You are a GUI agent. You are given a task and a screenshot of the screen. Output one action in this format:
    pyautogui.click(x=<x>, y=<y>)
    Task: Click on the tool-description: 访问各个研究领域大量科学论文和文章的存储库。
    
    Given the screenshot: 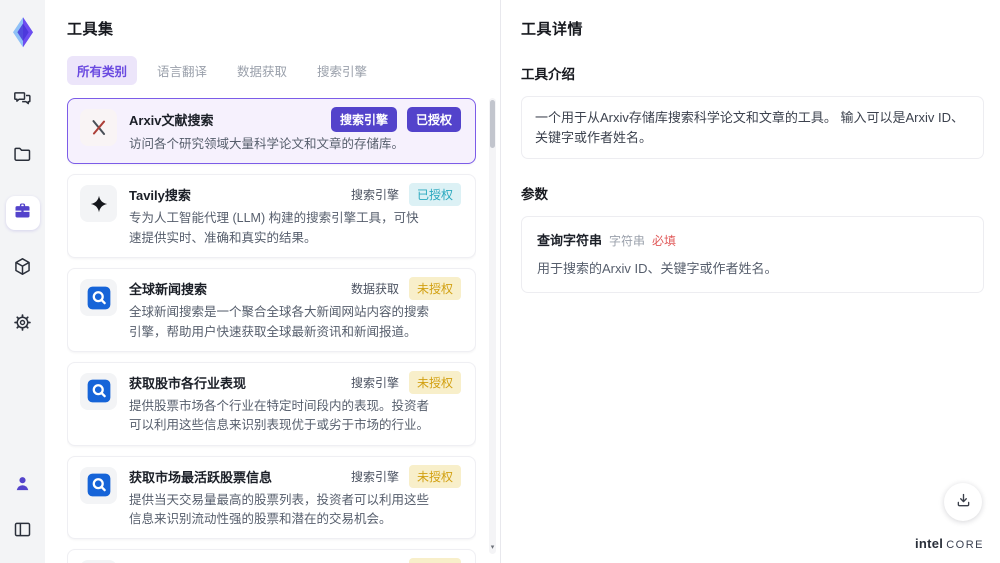 What is the action you would take?
    pyautogui.click(x=267, y=144)
    